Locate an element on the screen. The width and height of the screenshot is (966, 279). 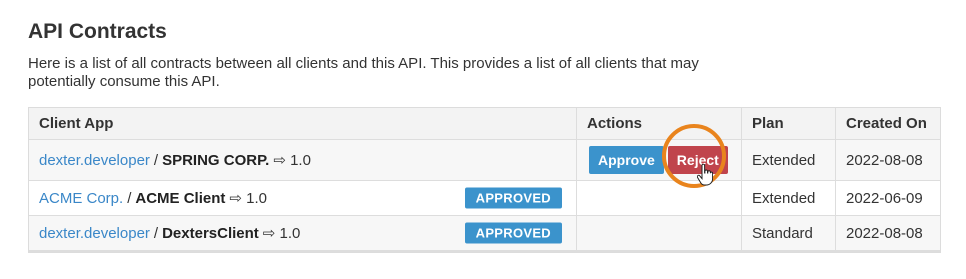
client-app-cell: ACME Corp. / ACME Client ⇨ 1.0 APPROVED is located at coordinates (302, 198).